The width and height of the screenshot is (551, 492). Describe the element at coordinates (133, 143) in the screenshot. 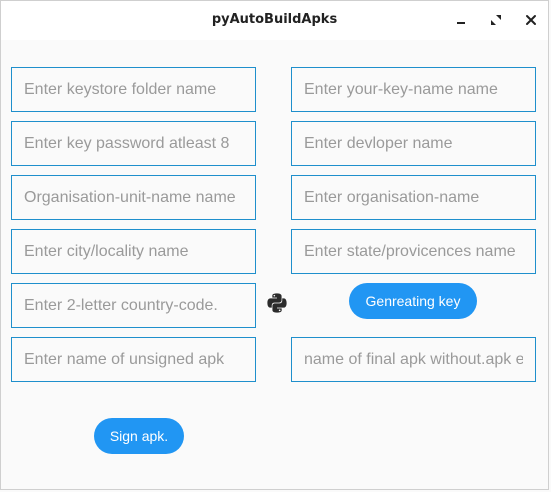

I see `key-password-input` at that location.